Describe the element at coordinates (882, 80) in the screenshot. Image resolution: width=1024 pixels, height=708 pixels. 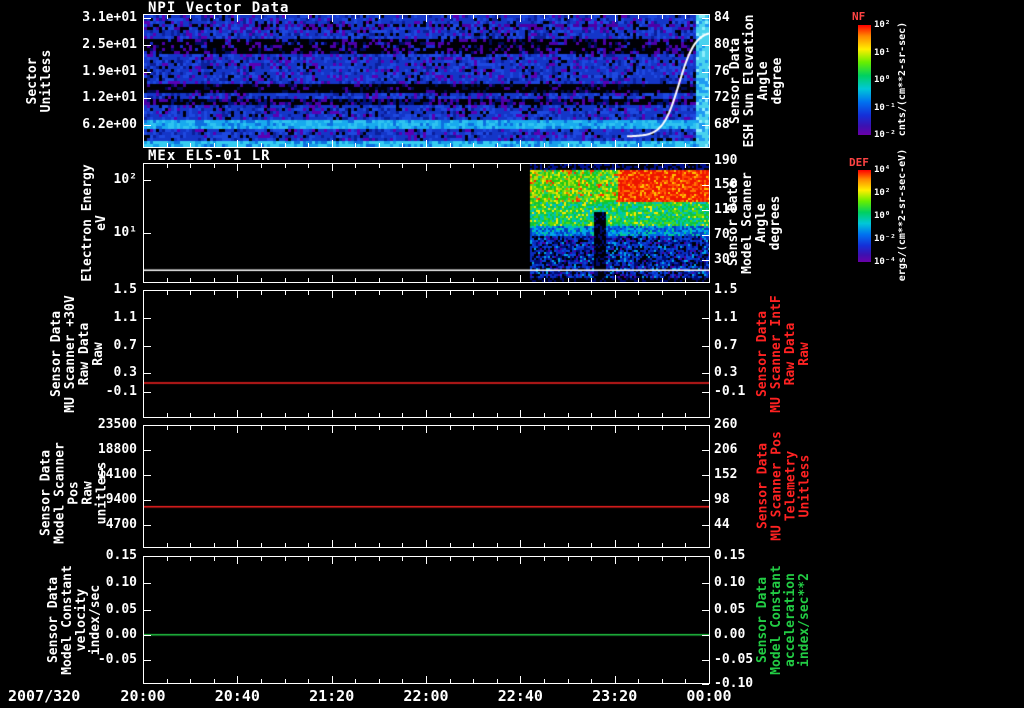
I see `colorbar-tick-label: 10⁰` at that location.